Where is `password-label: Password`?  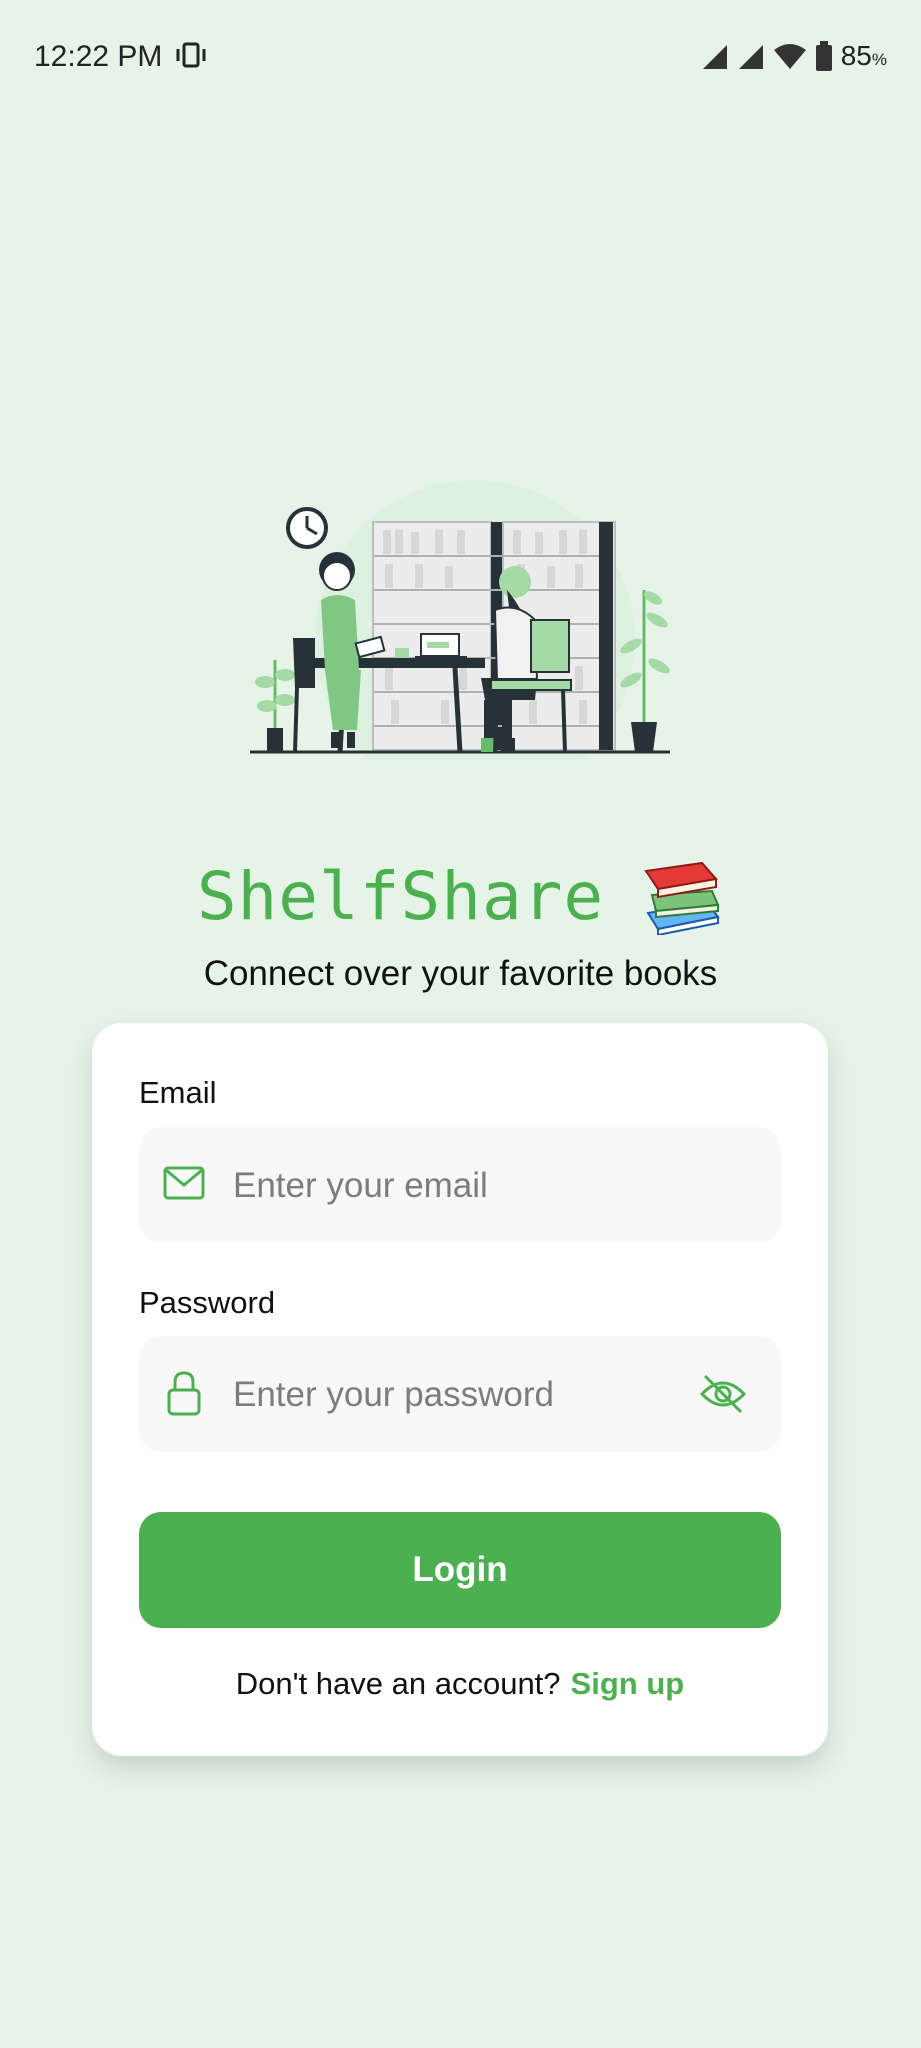 password-label: Password is located at coordinates (207, 1302).